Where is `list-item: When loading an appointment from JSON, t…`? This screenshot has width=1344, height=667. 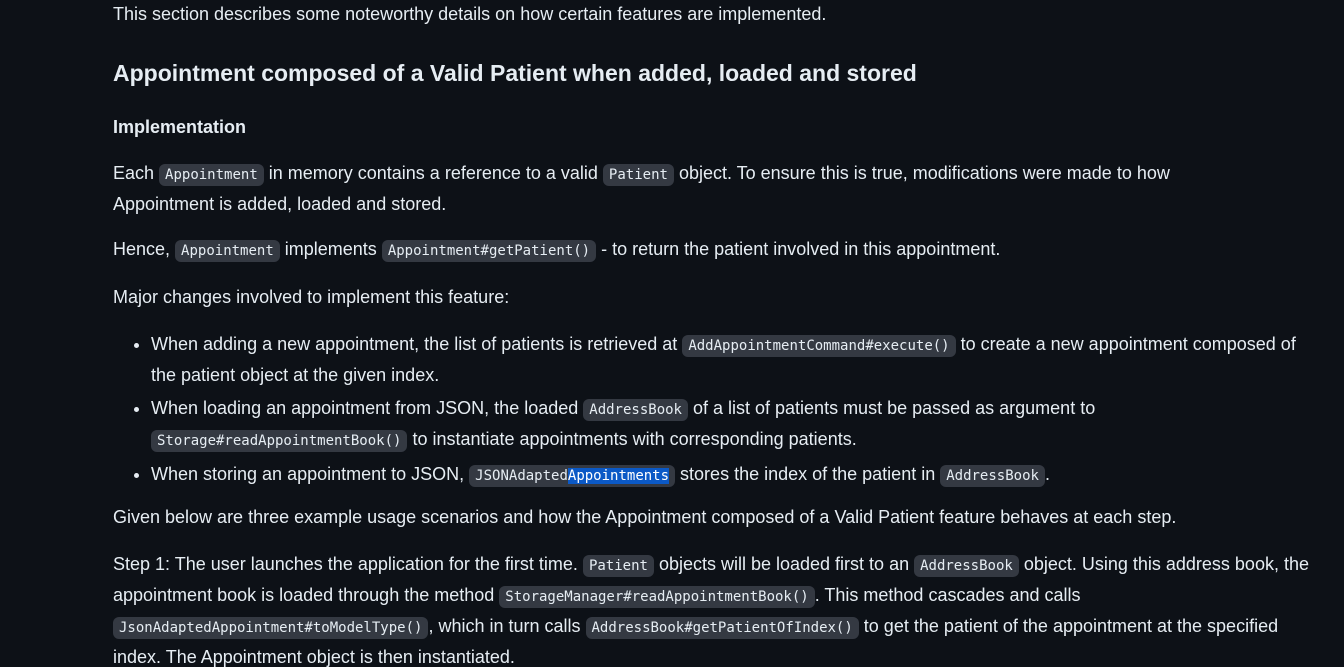 list-item: When loading an appointment from JSON, t… is located at coordinates (726, 425).